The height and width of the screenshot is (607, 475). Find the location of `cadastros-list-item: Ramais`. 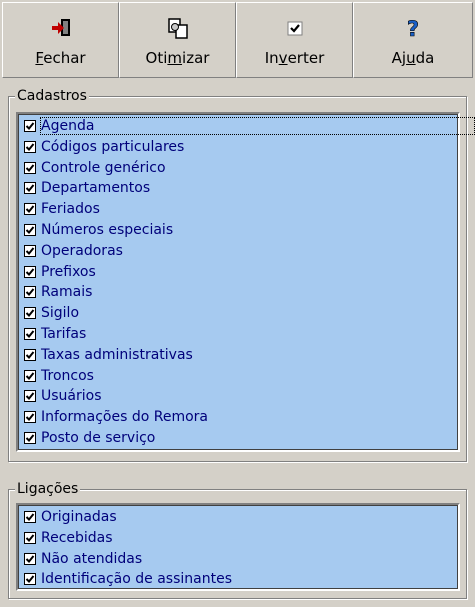

cadastros-list-item: Ramais is located at coordinates (58, 292).